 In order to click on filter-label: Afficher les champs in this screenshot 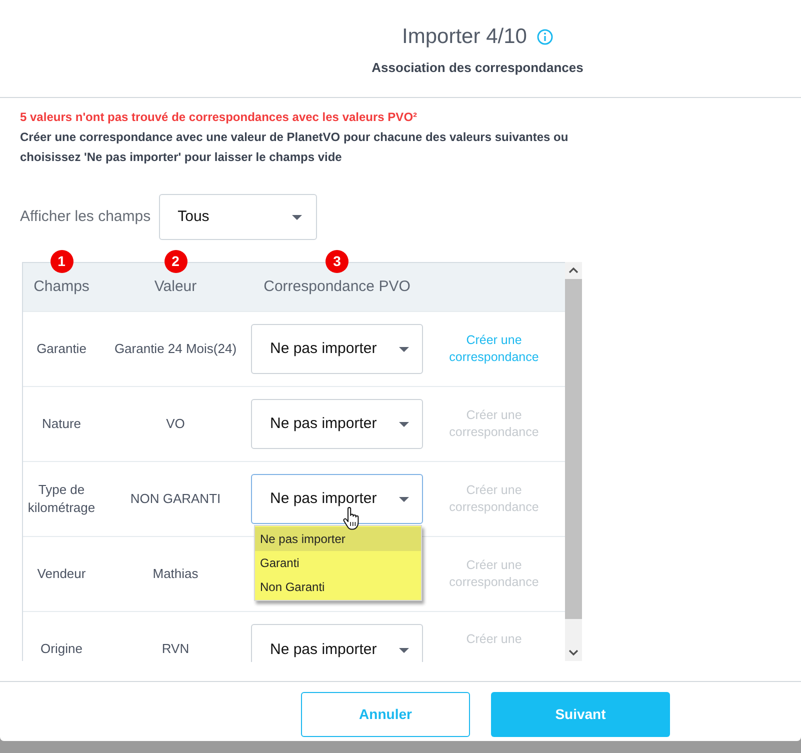, I will do `click(85, 216)`.